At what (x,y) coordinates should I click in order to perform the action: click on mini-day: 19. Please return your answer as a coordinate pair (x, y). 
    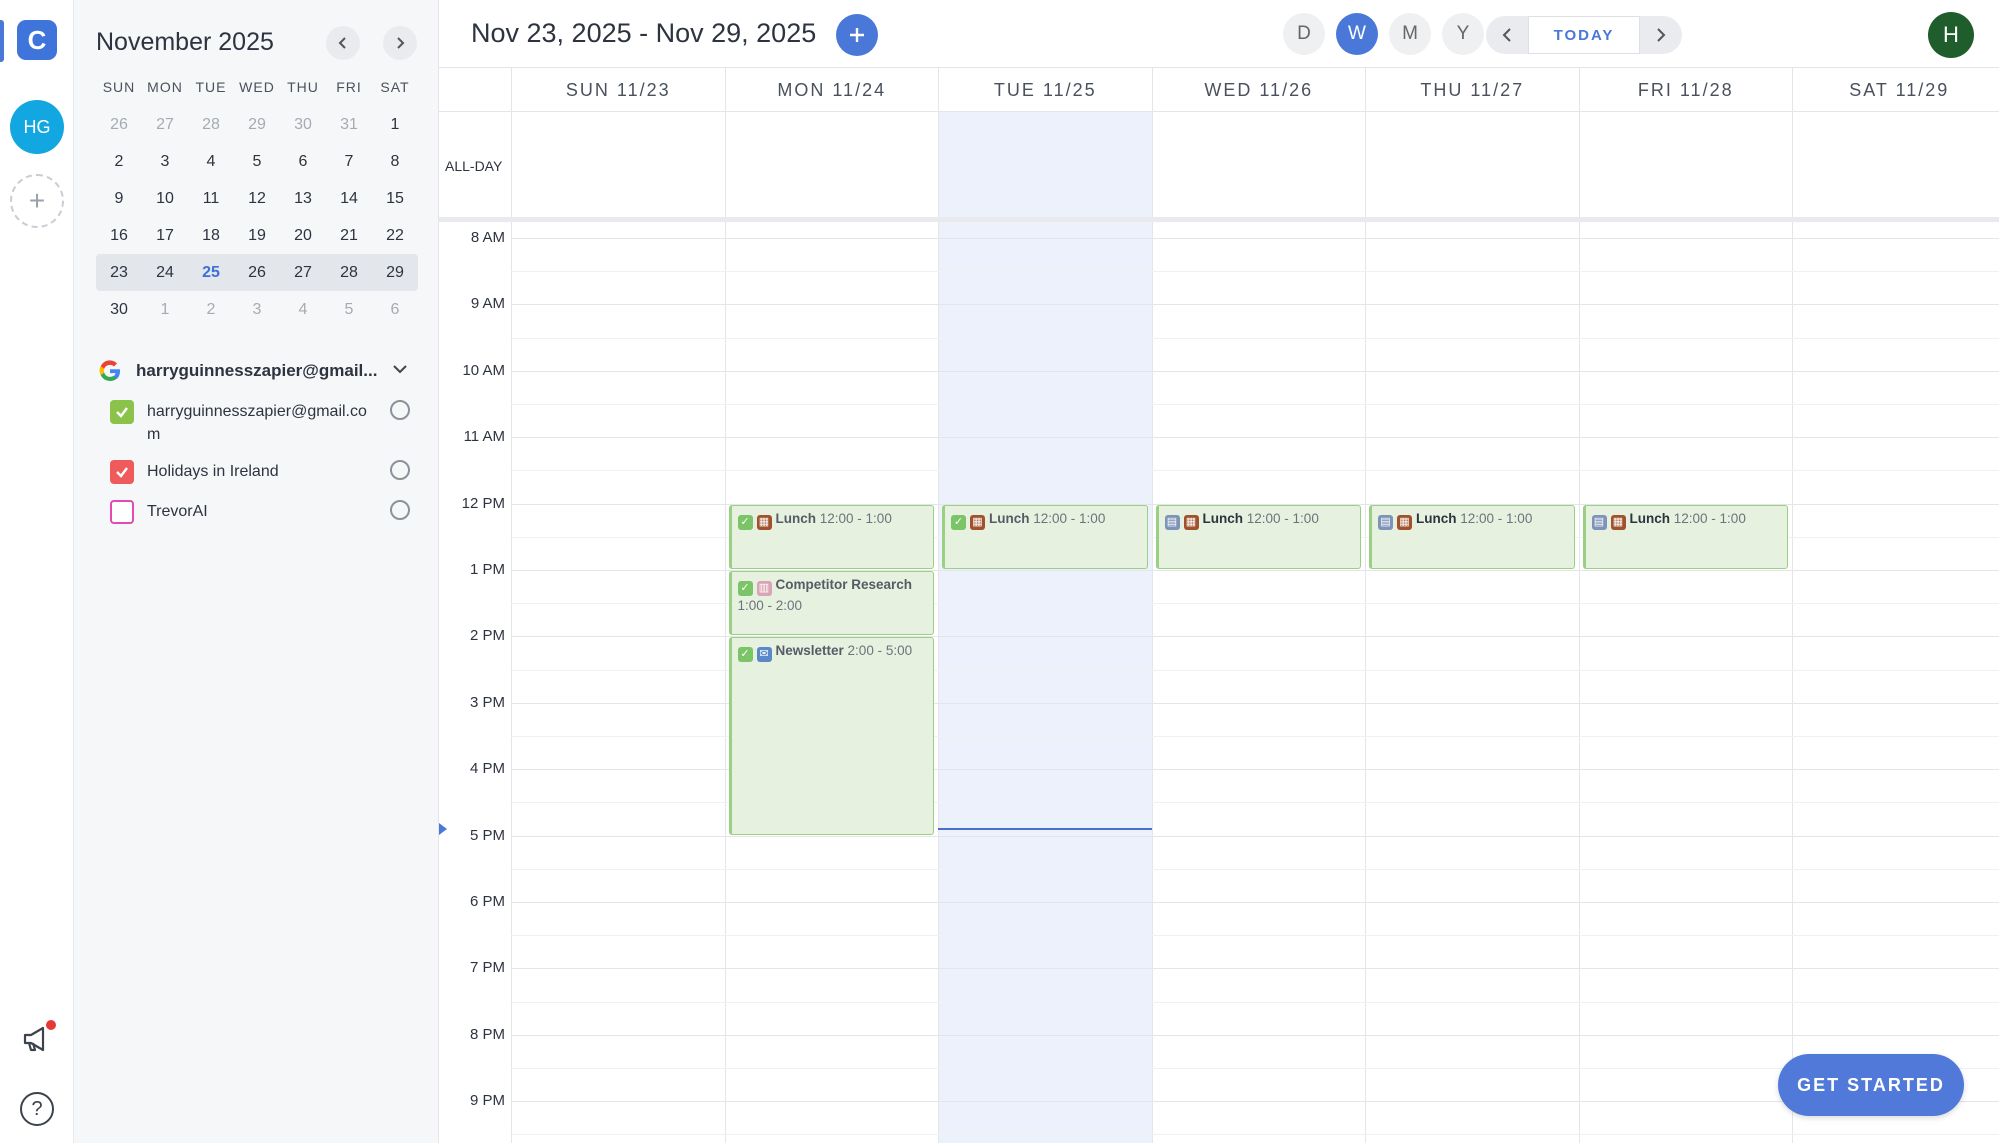
    Looking at the image, I should click on (257, 236).